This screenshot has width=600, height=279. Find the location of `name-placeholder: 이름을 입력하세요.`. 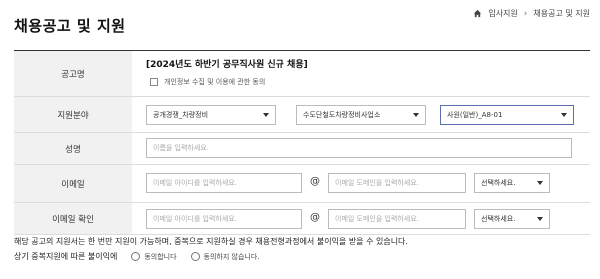

name-placeholder: 이름을 입력하세요. is located at coordinates (181, 148).